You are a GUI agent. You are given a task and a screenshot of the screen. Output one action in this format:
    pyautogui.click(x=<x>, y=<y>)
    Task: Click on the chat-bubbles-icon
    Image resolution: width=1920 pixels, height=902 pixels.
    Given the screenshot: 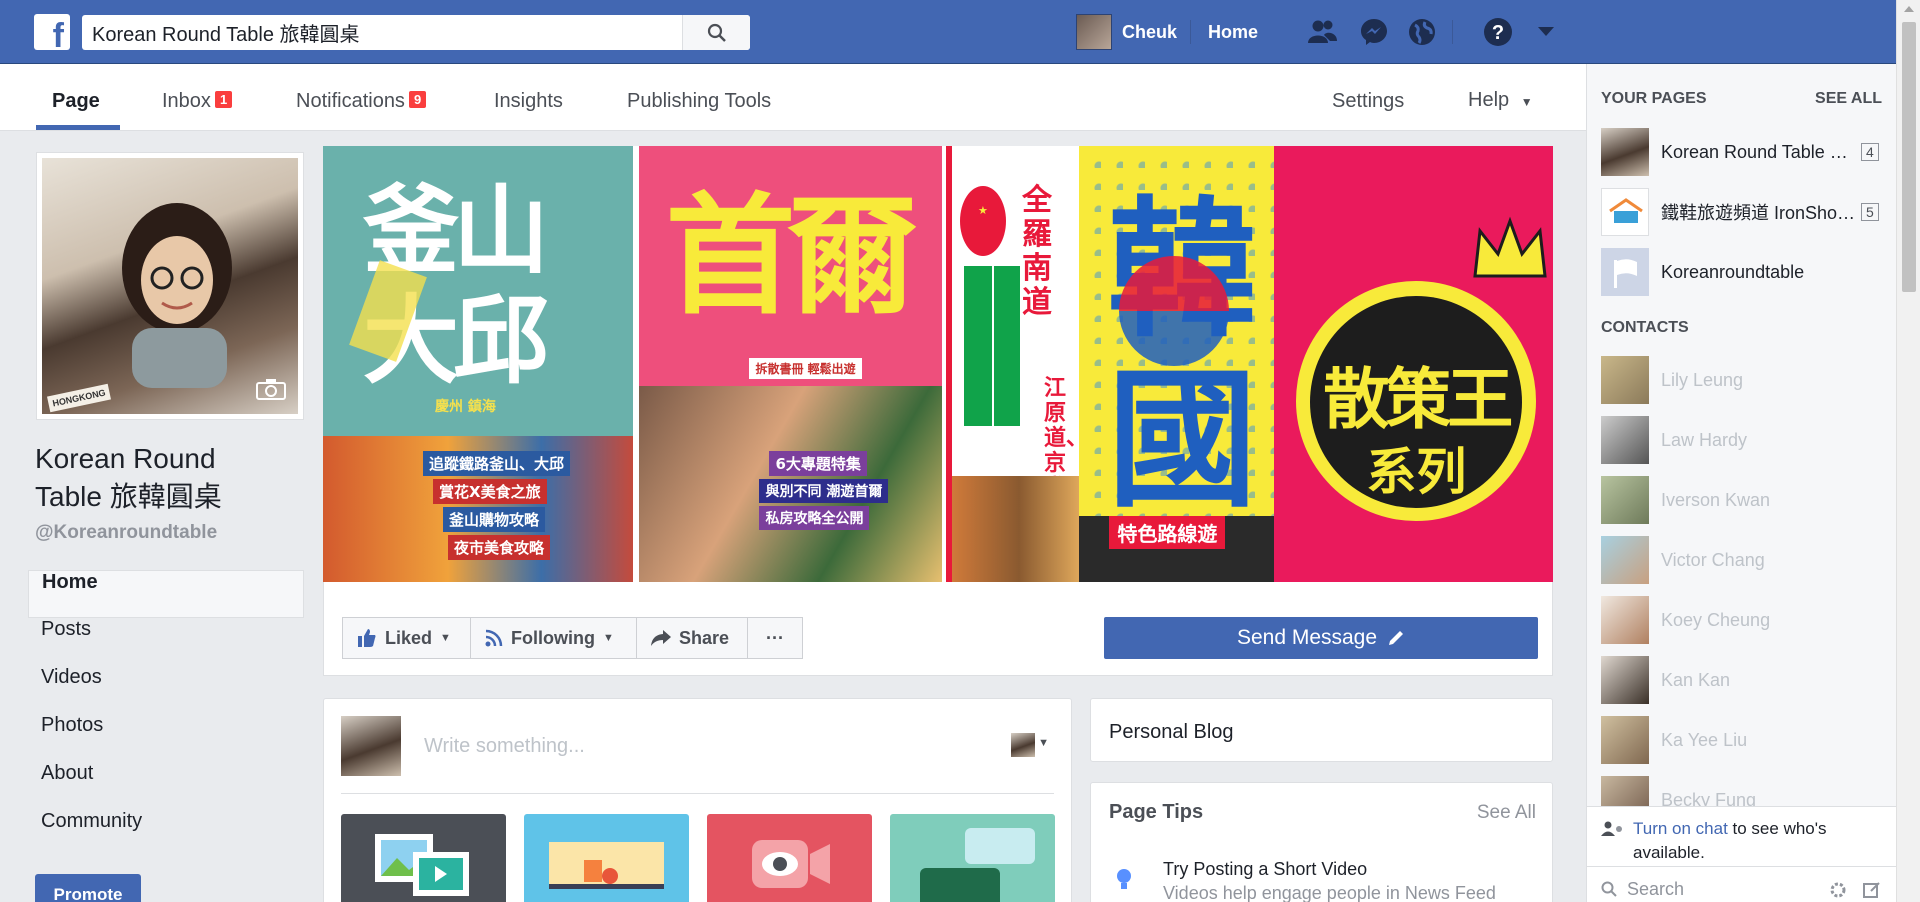 What is the action you would take?
    pyautogui.click(x=977, y=865)
    